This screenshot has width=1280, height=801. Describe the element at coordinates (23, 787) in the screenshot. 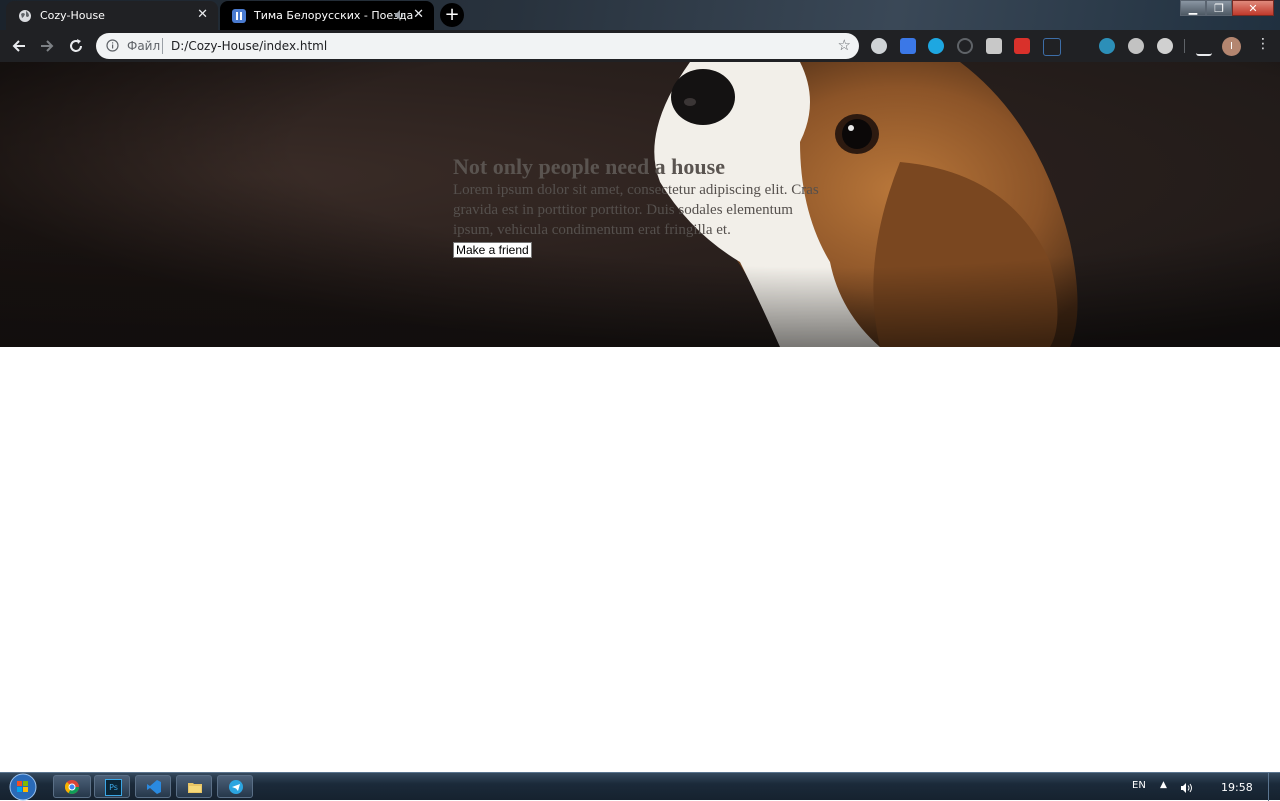

I see `start-button-icon` at that location.